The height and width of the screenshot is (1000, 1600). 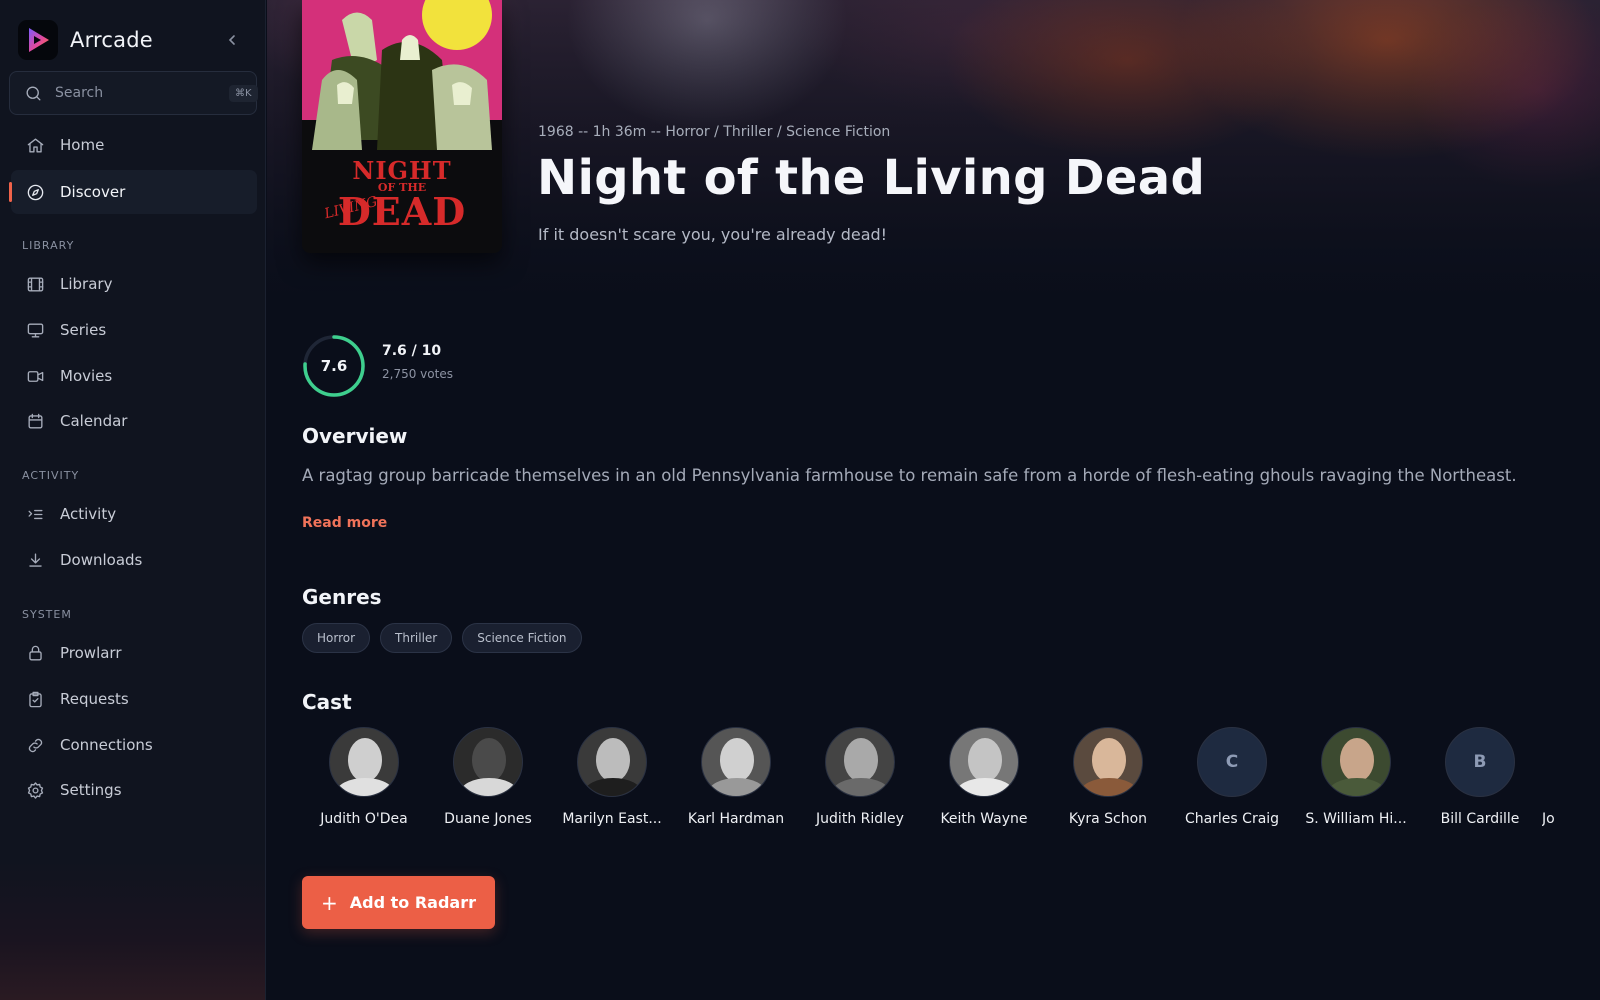 I want to click on avatar-initial: B, so click(x=1480, y=762).